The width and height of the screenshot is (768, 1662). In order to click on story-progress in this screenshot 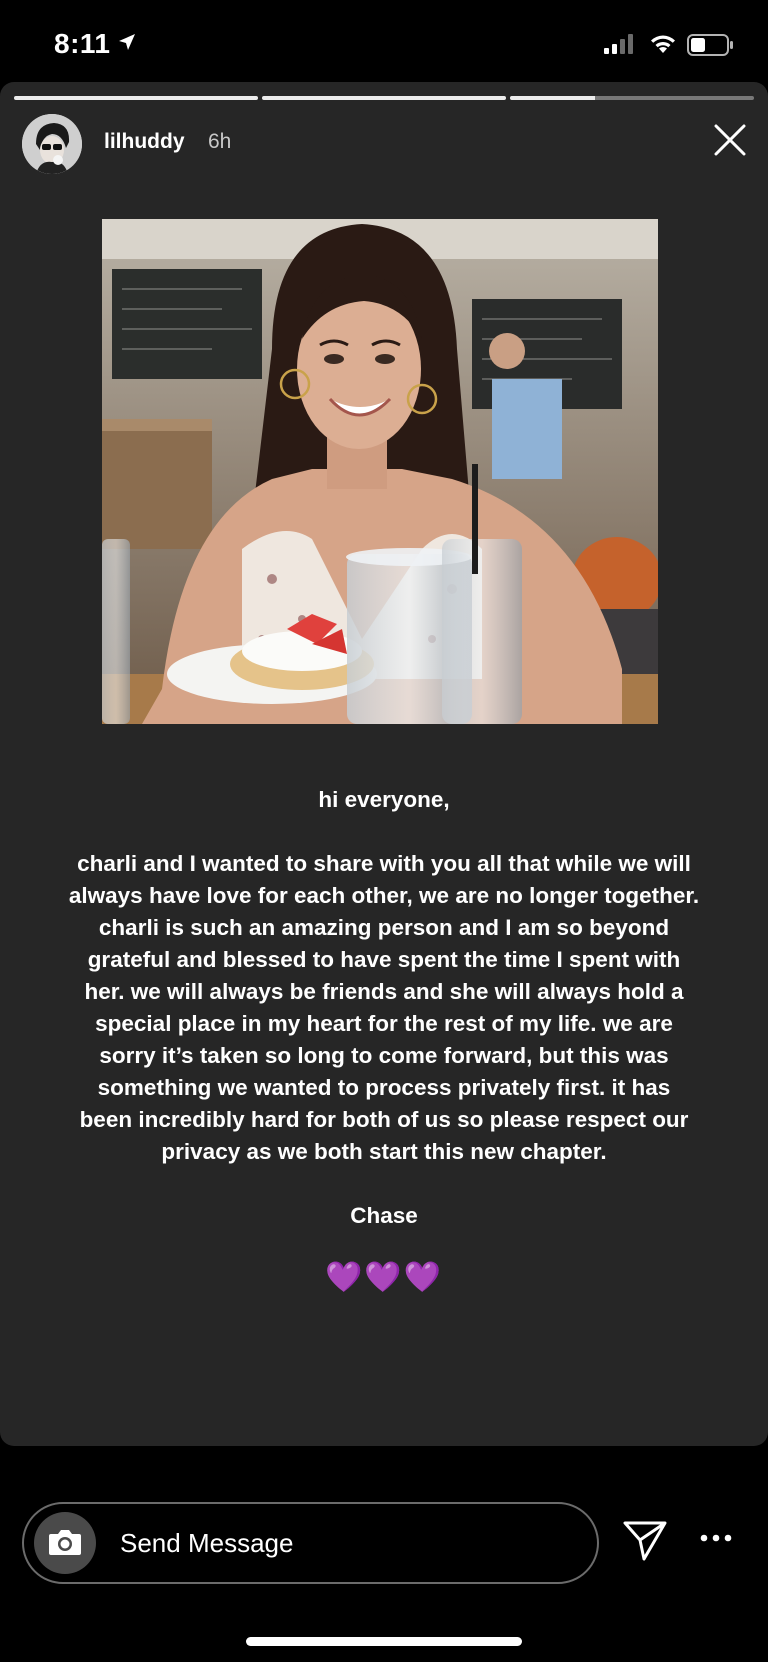, I will do `click(384, 98)`.